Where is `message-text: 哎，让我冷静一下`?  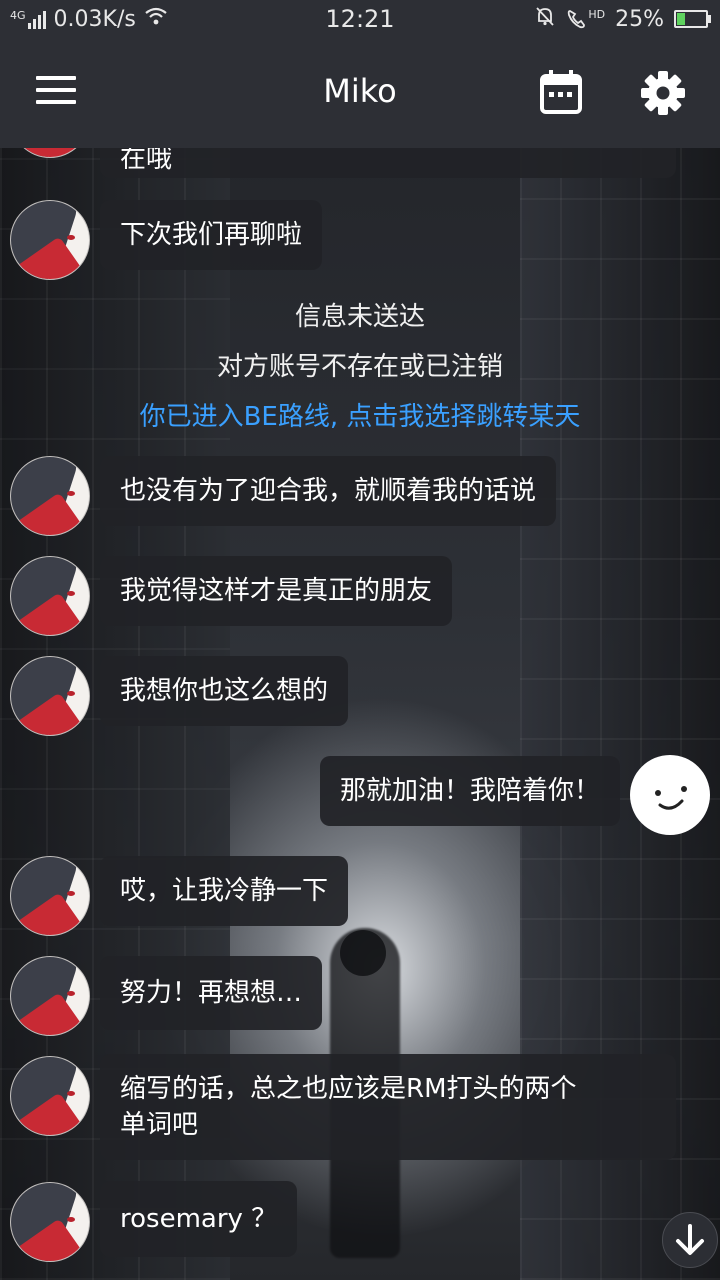 message-text: 哎，让我冷静一下 is located at coordinates (224, 891).